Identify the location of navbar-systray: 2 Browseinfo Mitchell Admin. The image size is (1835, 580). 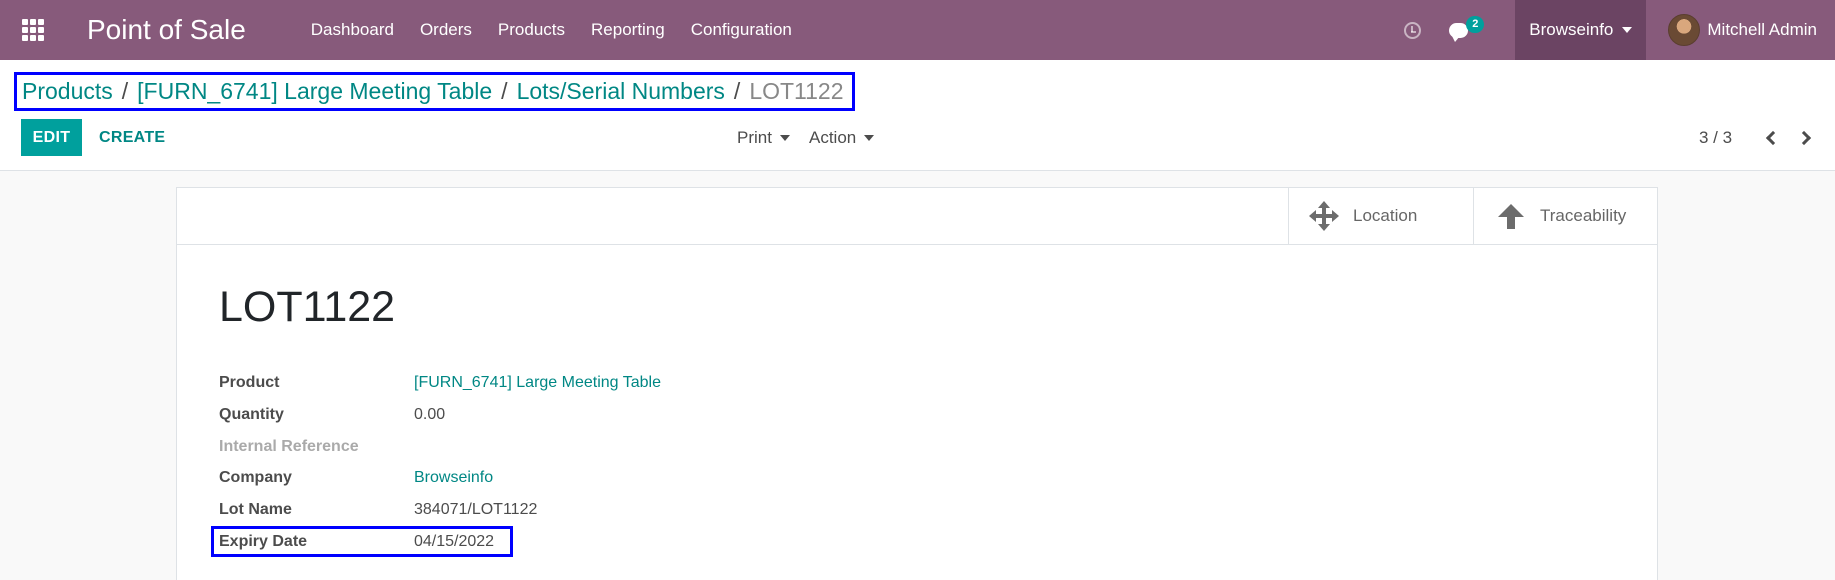
(1619, 30).